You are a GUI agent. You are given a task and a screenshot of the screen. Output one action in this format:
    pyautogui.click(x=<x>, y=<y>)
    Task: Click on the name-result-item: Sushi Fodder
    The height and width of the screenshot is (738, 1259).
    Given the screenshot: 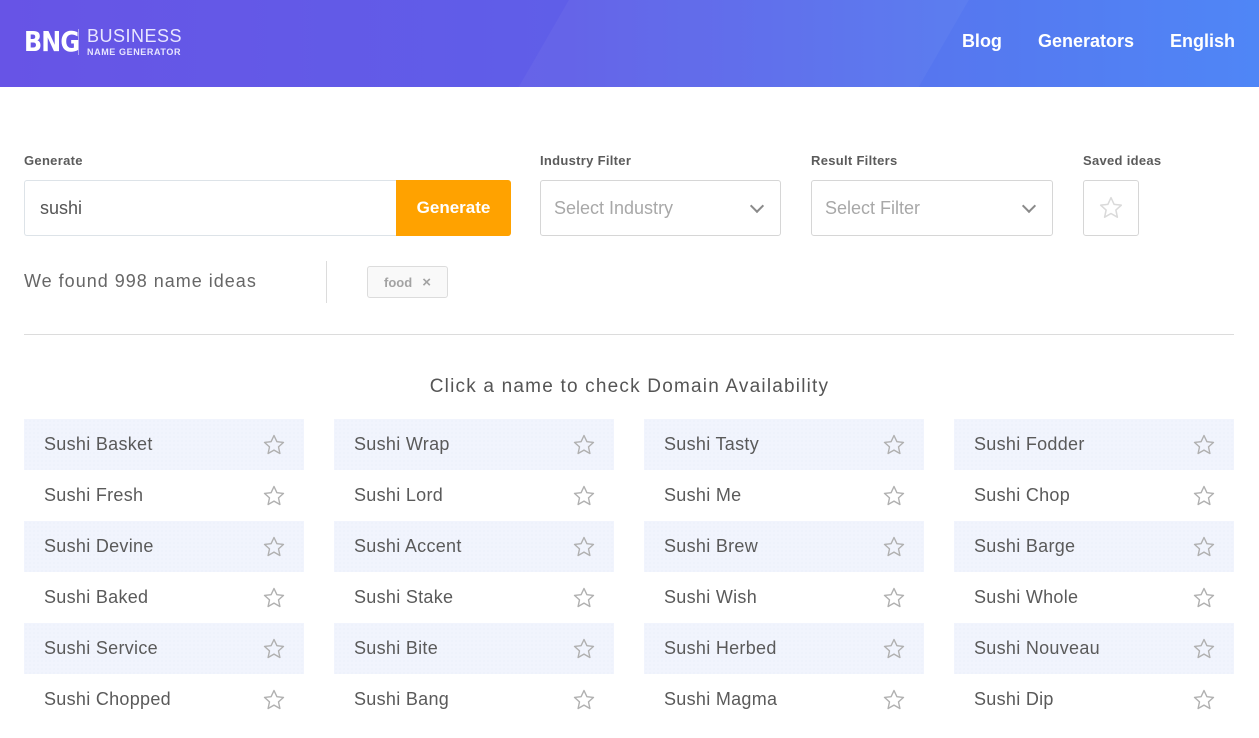 What is the action you would take?
    pyautogui.click(x=1094, y=444)
    